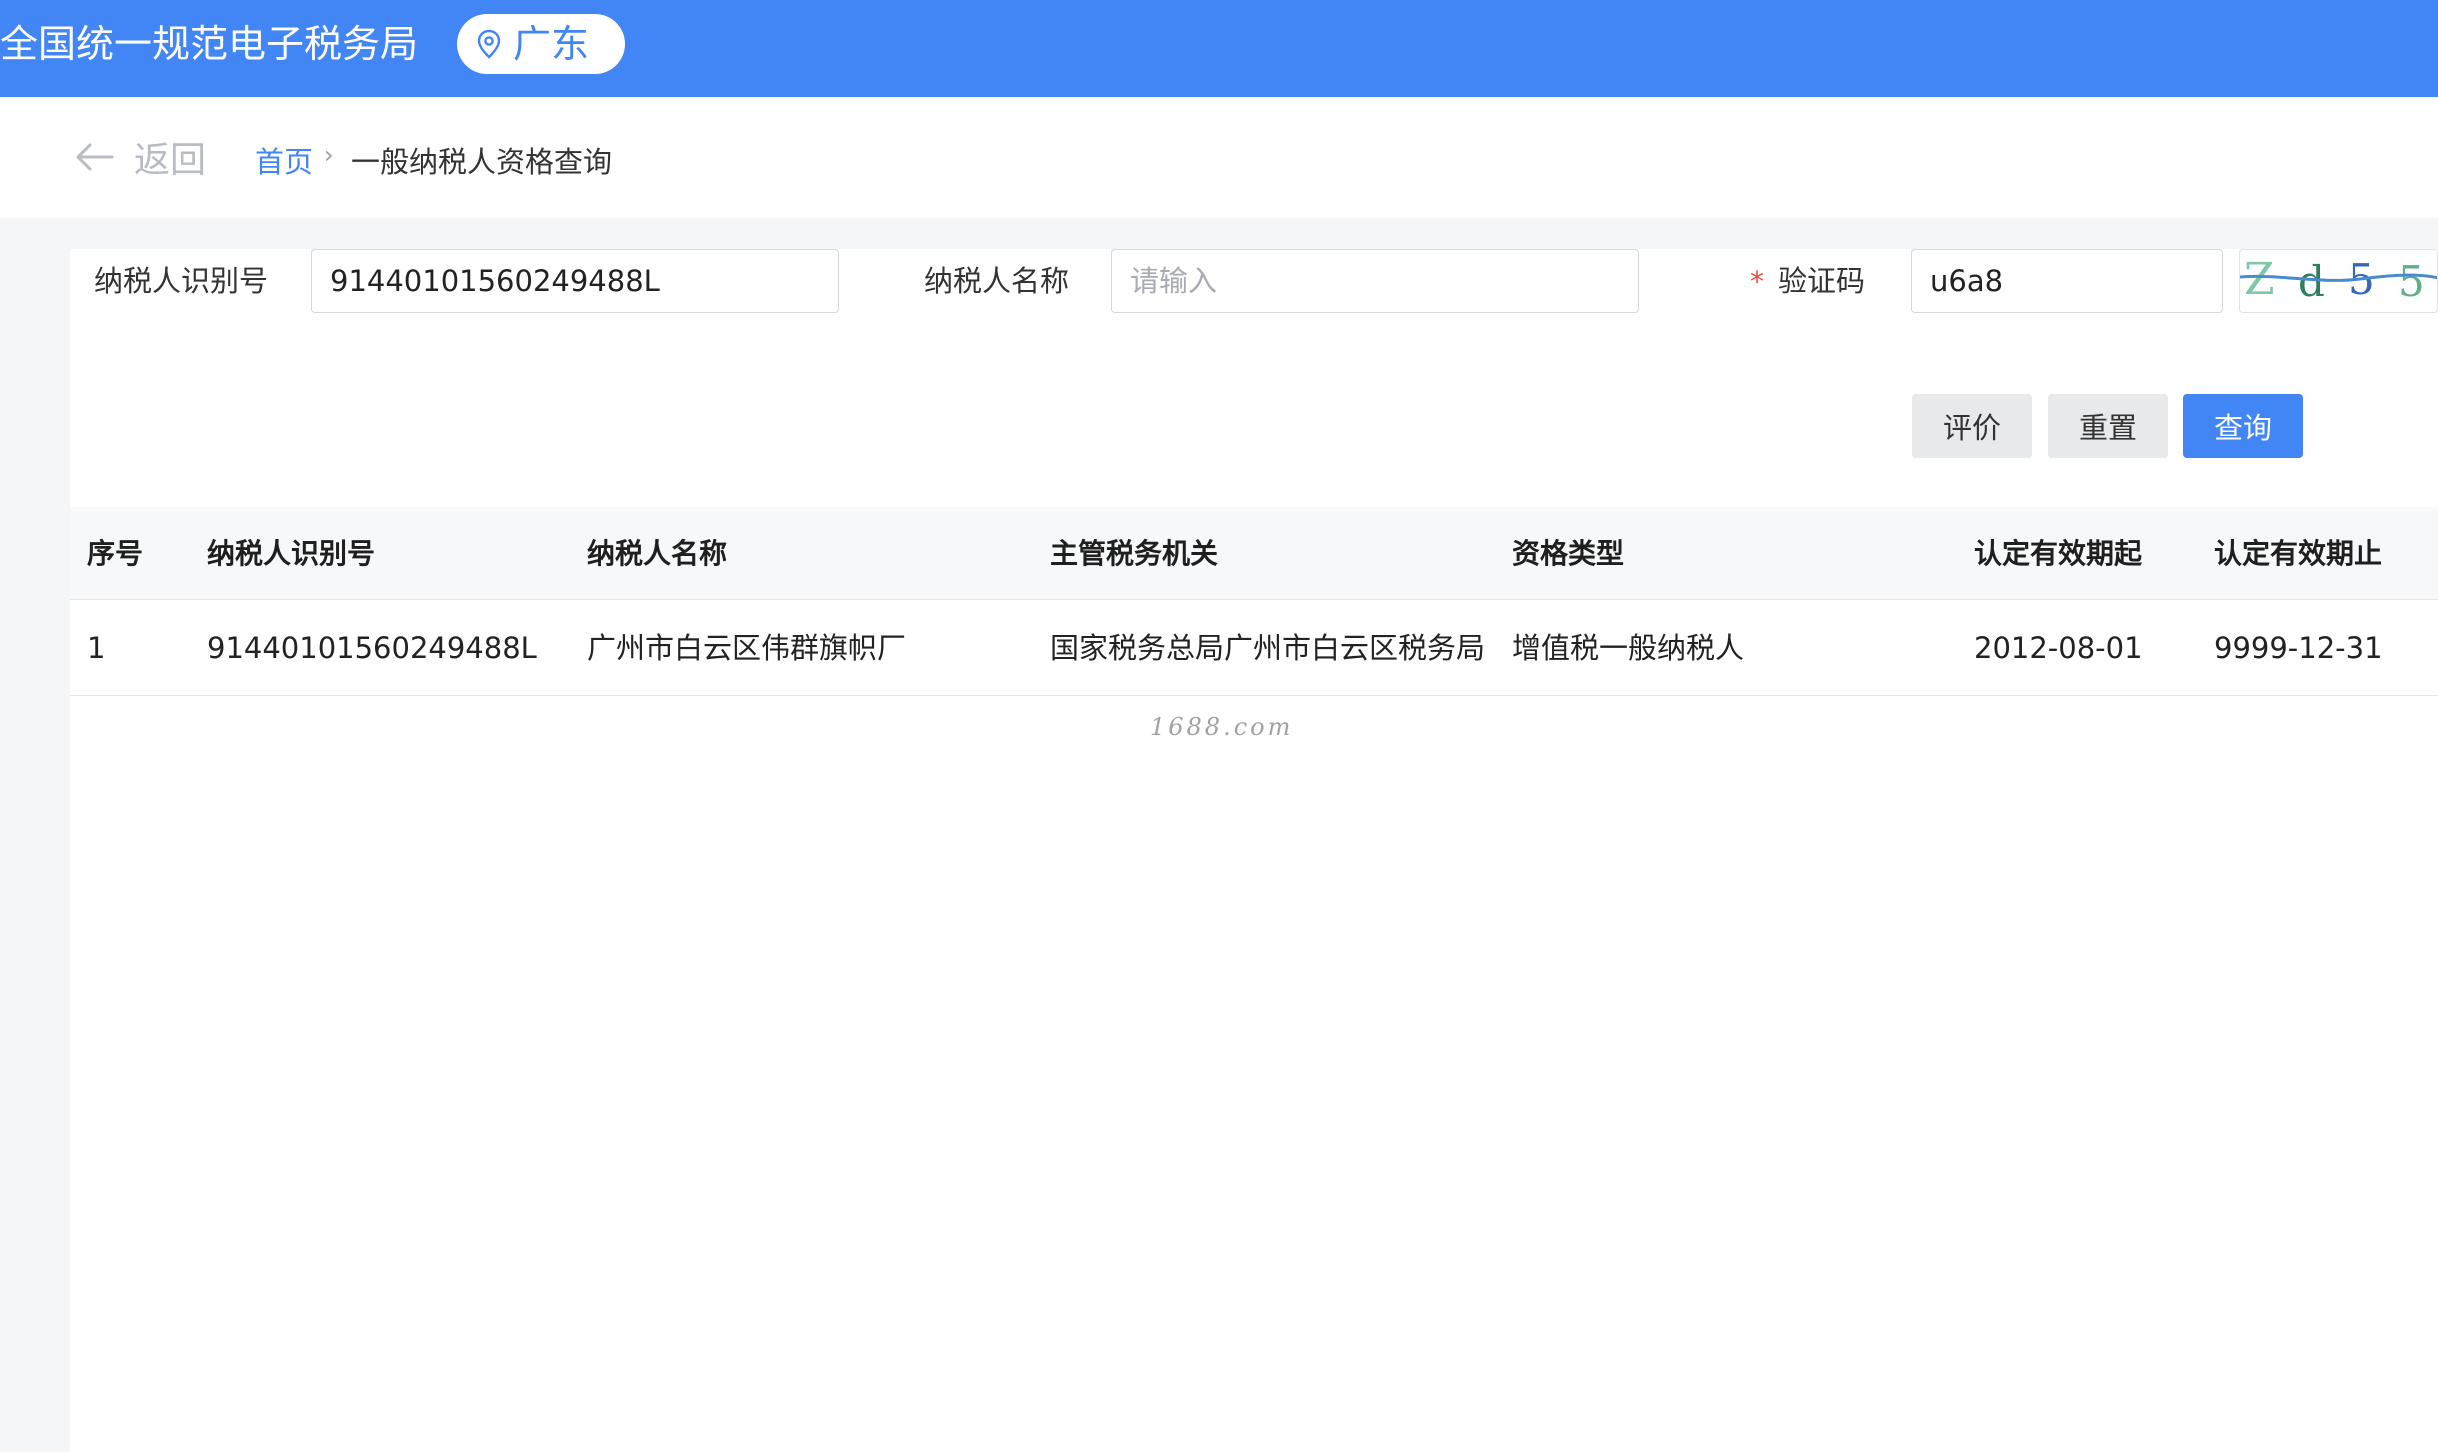 This screenshot has height=1452, width=2438. Describe the element at coordinates (747, 648) in the screenshot. I see `cell-taxpayer-name: 广州市白云区伟群旗帜厂` at that location.